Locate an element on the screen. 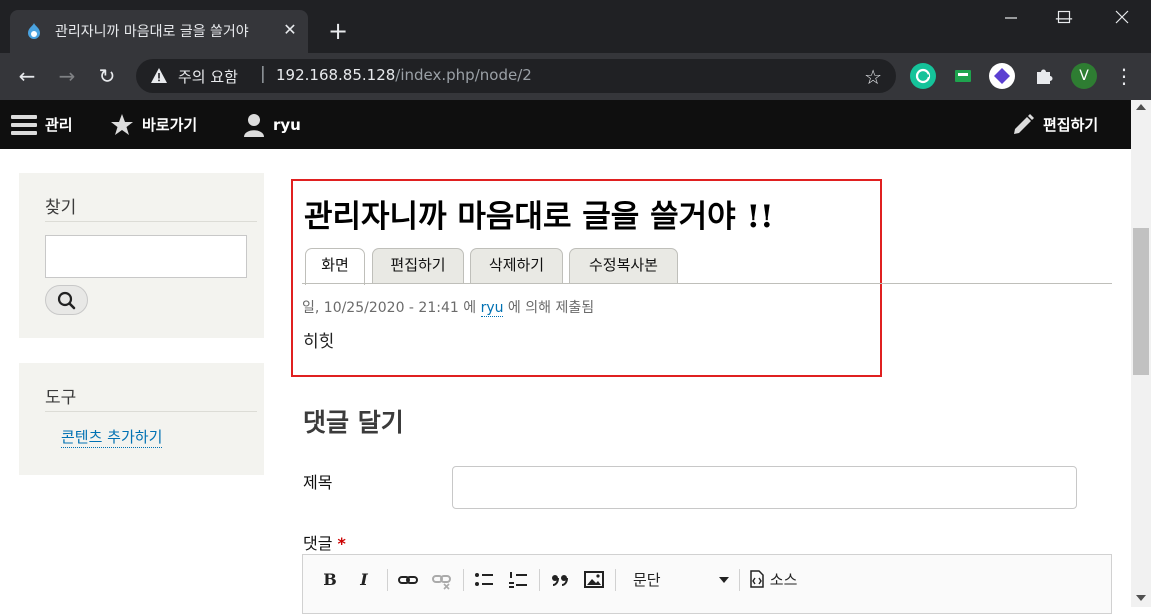  comment-label-text: 댓글 is located at coordinates (318, 543).